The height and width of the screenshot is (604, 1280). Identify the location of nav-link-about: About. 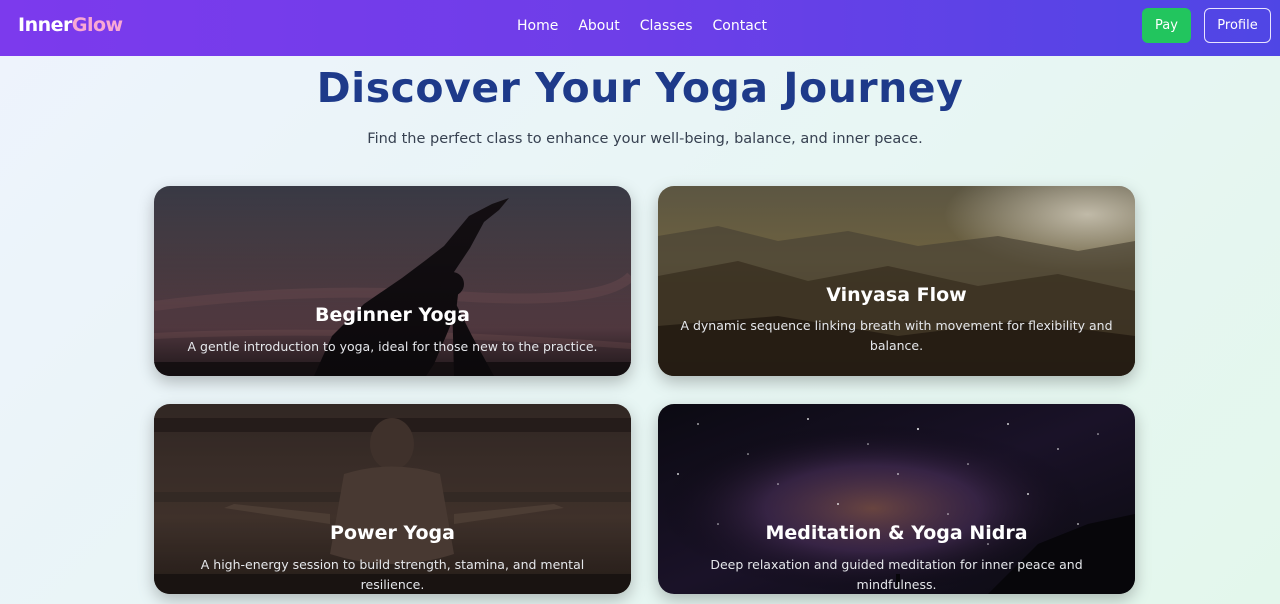
(598, 26).